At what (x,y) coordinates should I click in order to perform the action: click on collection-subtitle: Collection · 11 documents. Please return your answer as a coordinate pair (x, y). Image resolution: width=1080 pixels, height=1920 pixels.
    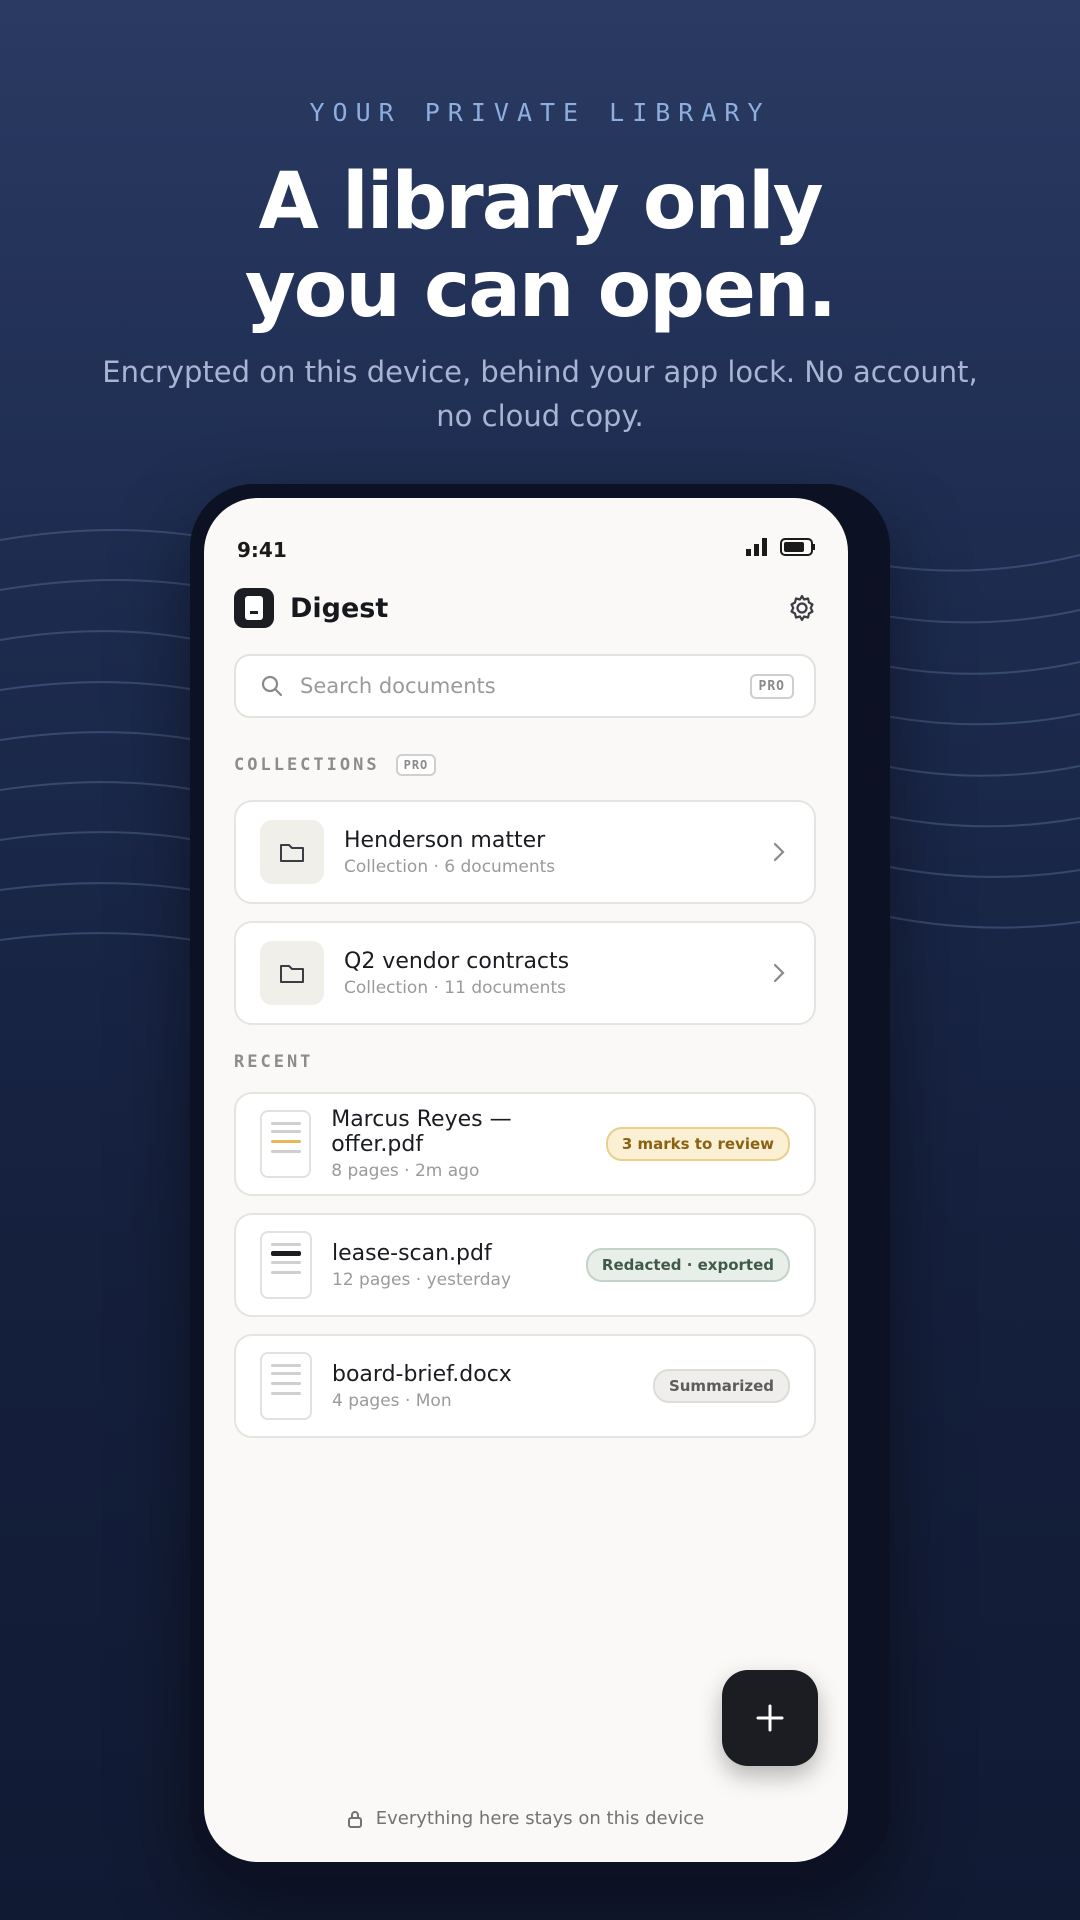
    Looking at the image, I should click on (455, 987).